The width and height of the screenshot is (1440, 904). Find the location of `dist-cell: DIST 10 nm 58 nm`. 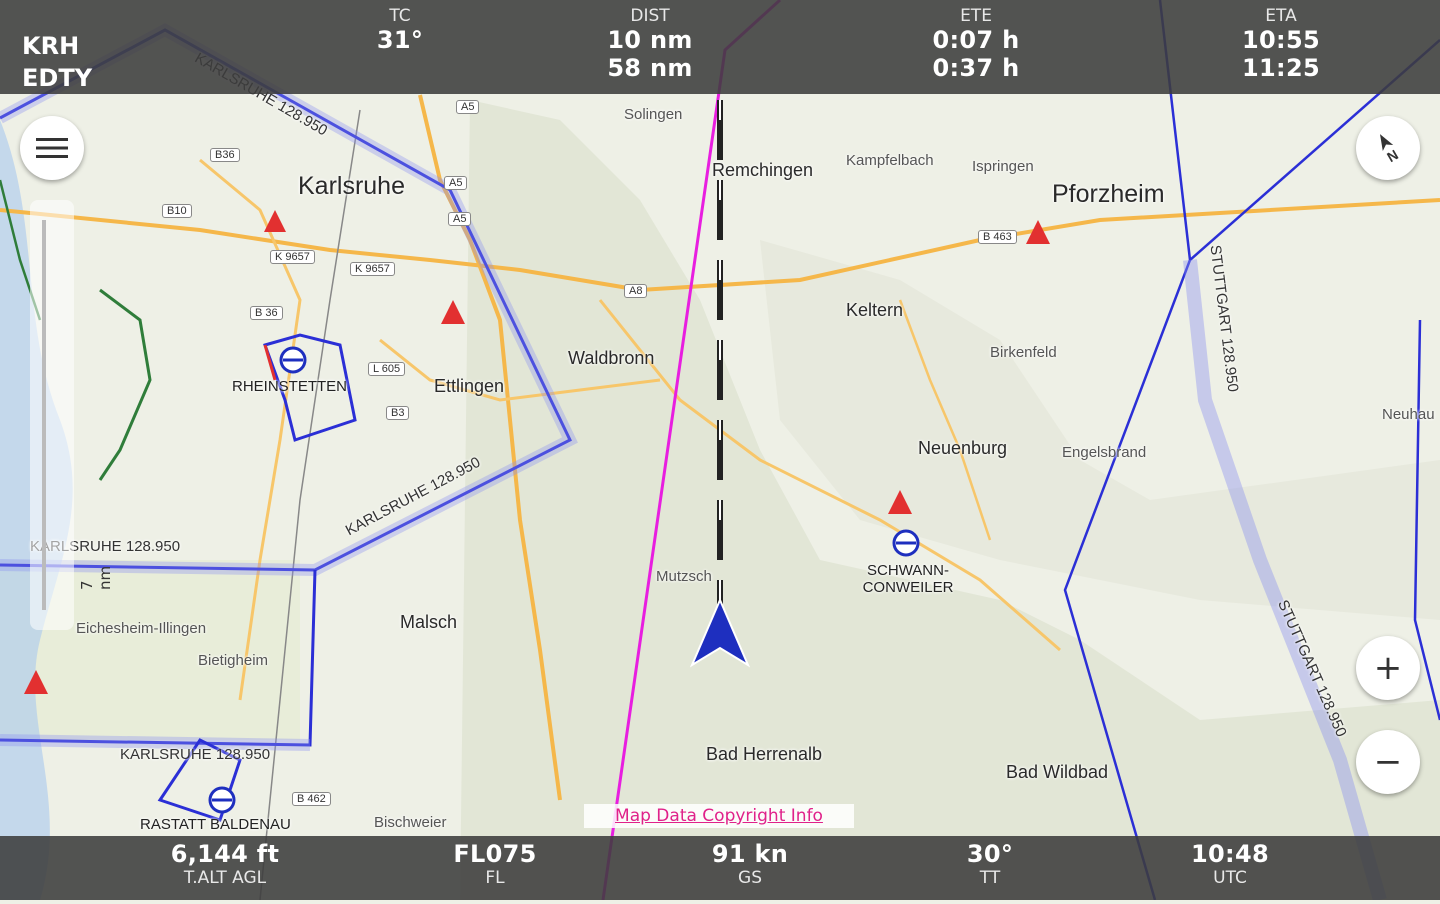

dist-cell: DIST 10 nm 58 nm is located at coordinates (650, 44).